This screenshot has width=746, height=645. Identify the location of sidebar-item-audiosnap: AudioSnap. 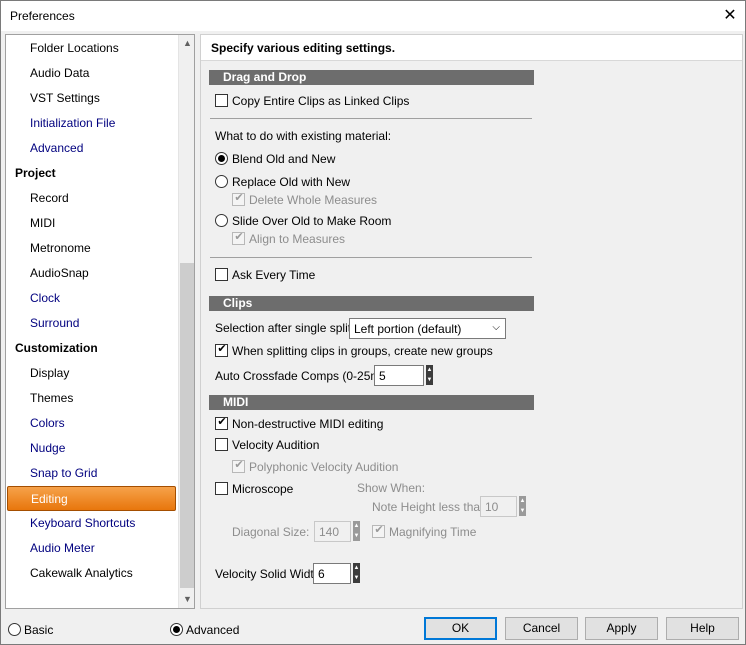
(92, 273).